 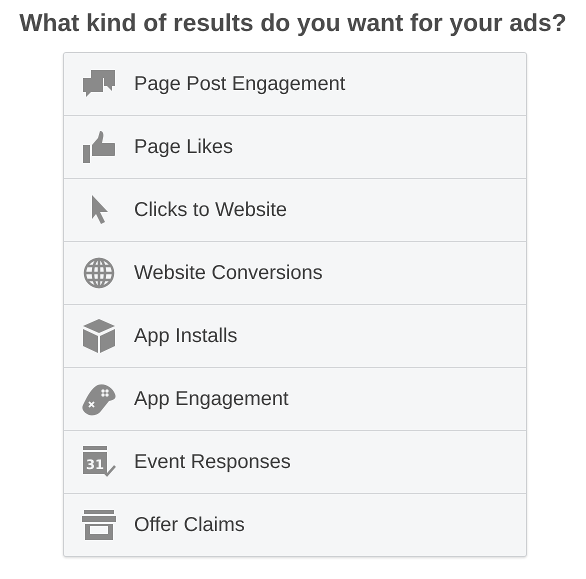 I want to click on objective-option: Clicks to Website, so click(x=295, y=209).